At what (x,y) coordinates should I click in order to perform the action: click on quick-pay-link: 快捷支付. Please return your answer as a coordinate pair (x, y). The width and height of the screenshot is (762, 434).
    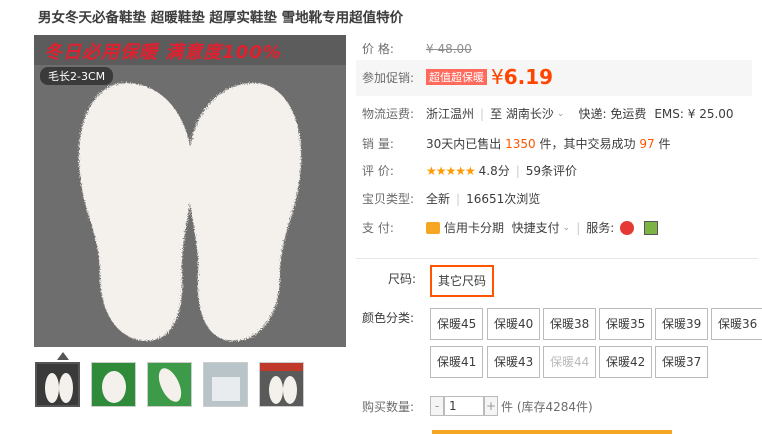
    Looking at the image, I should click on (536, 227).